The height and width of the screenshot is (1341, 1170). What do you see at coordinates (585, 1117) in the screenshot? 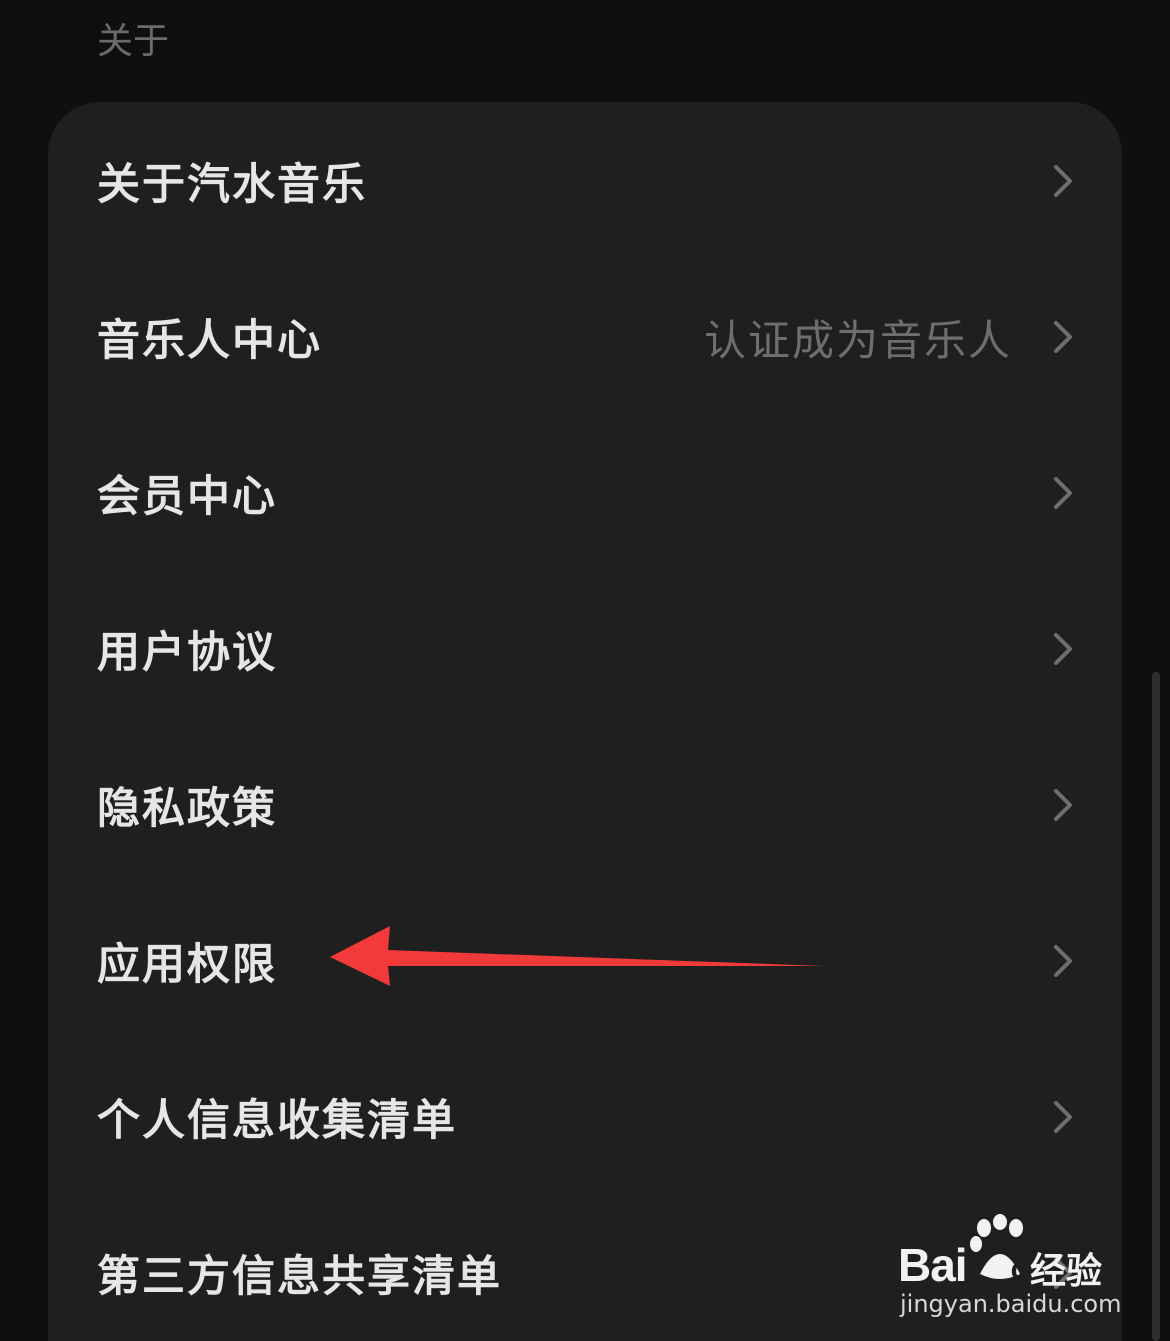
I see `menu-item-personal-info-list: 个人信息收集清单` at bounding box center [585, 1117].